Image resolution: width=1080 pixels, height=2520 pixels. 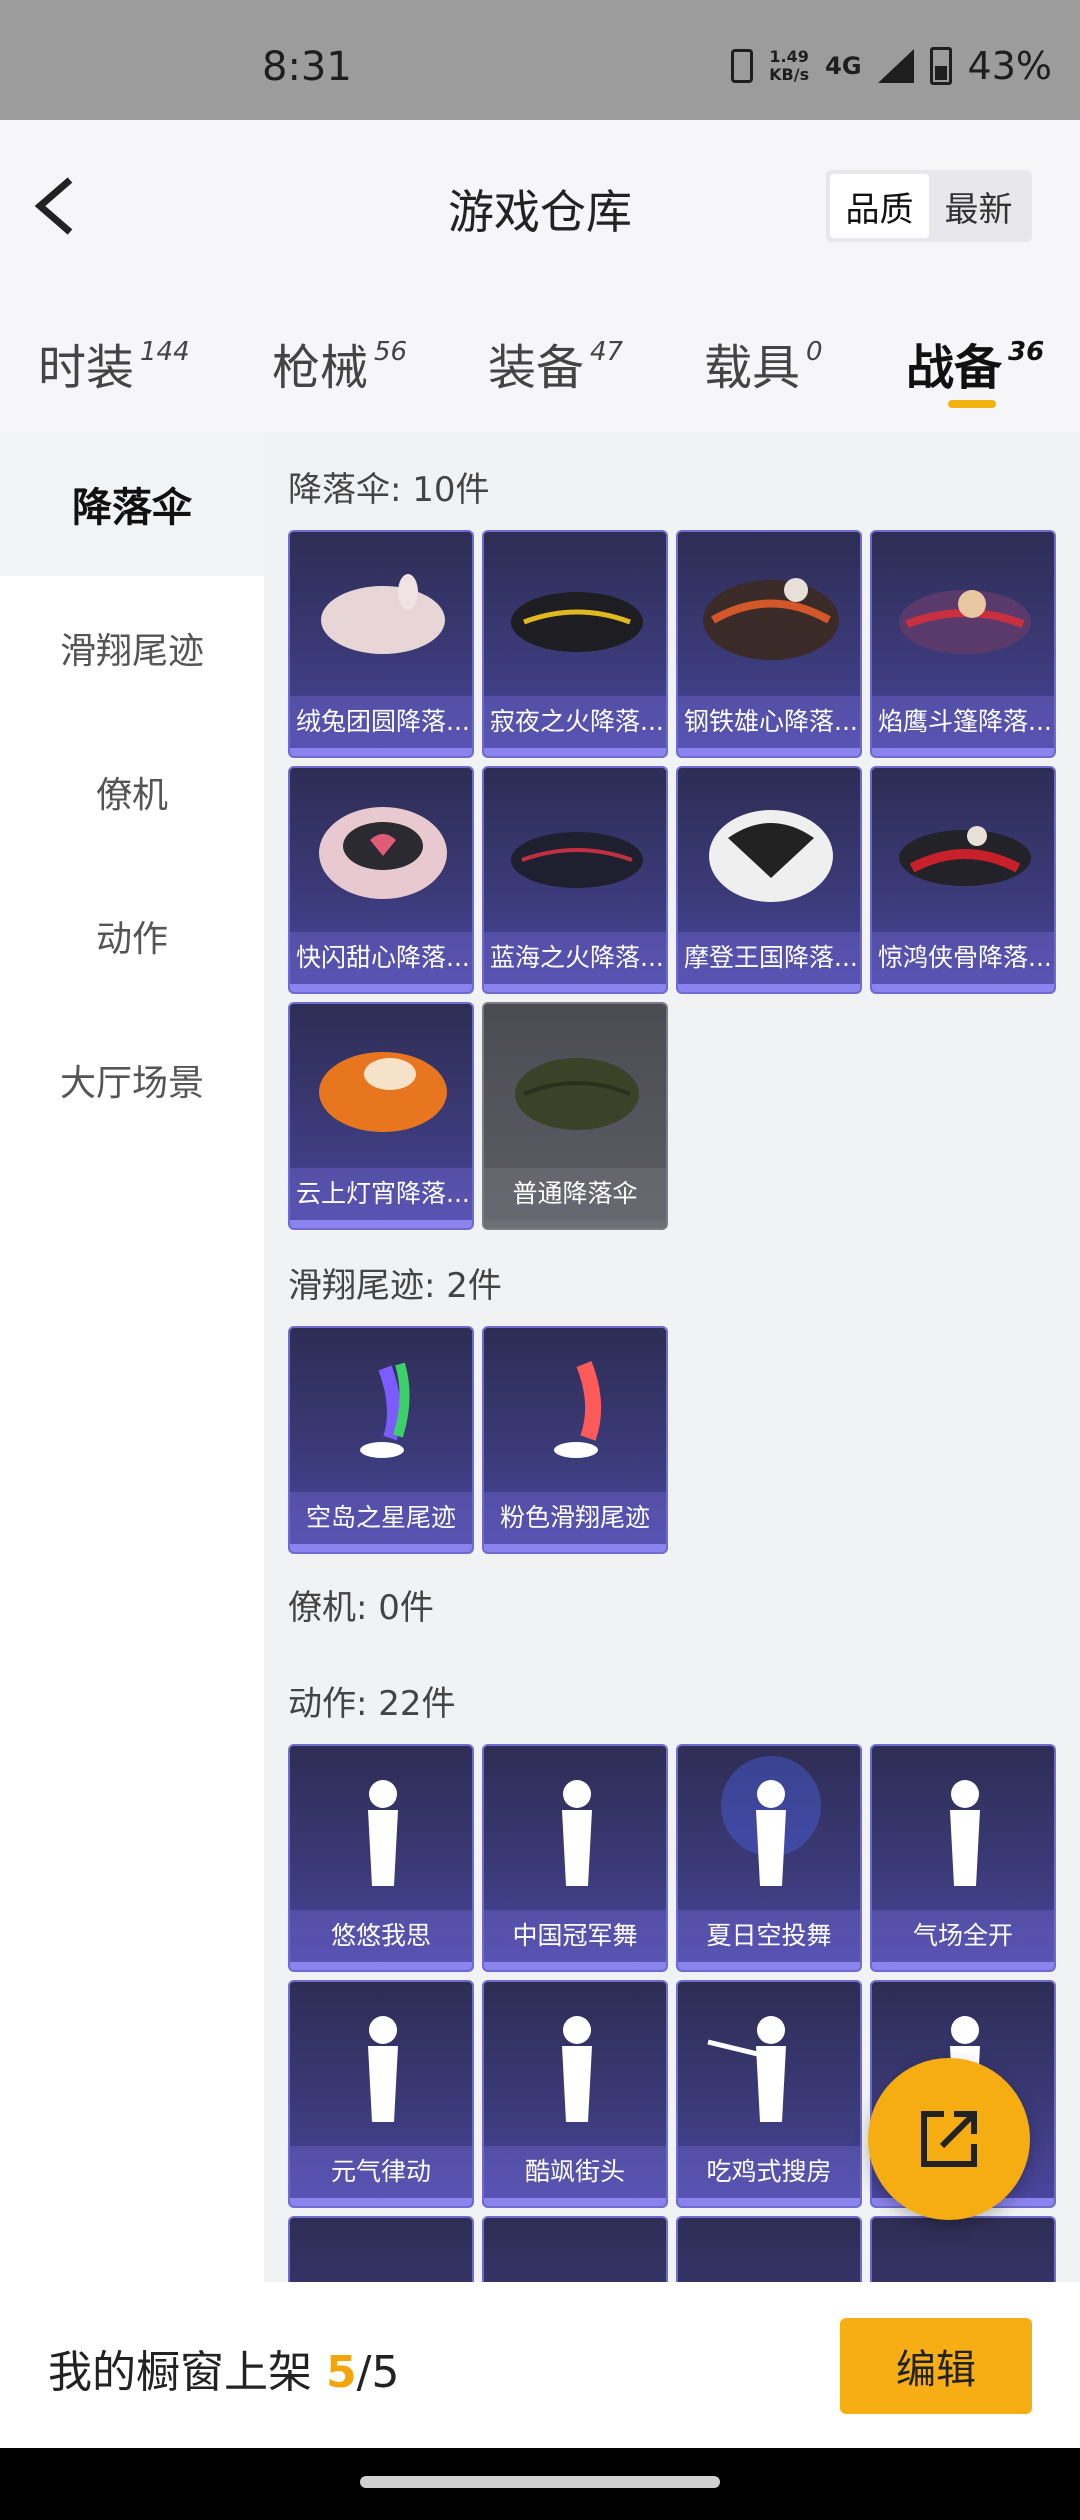 I want to click on item-card: 普通降落伞, so click(x=575, y=1116).